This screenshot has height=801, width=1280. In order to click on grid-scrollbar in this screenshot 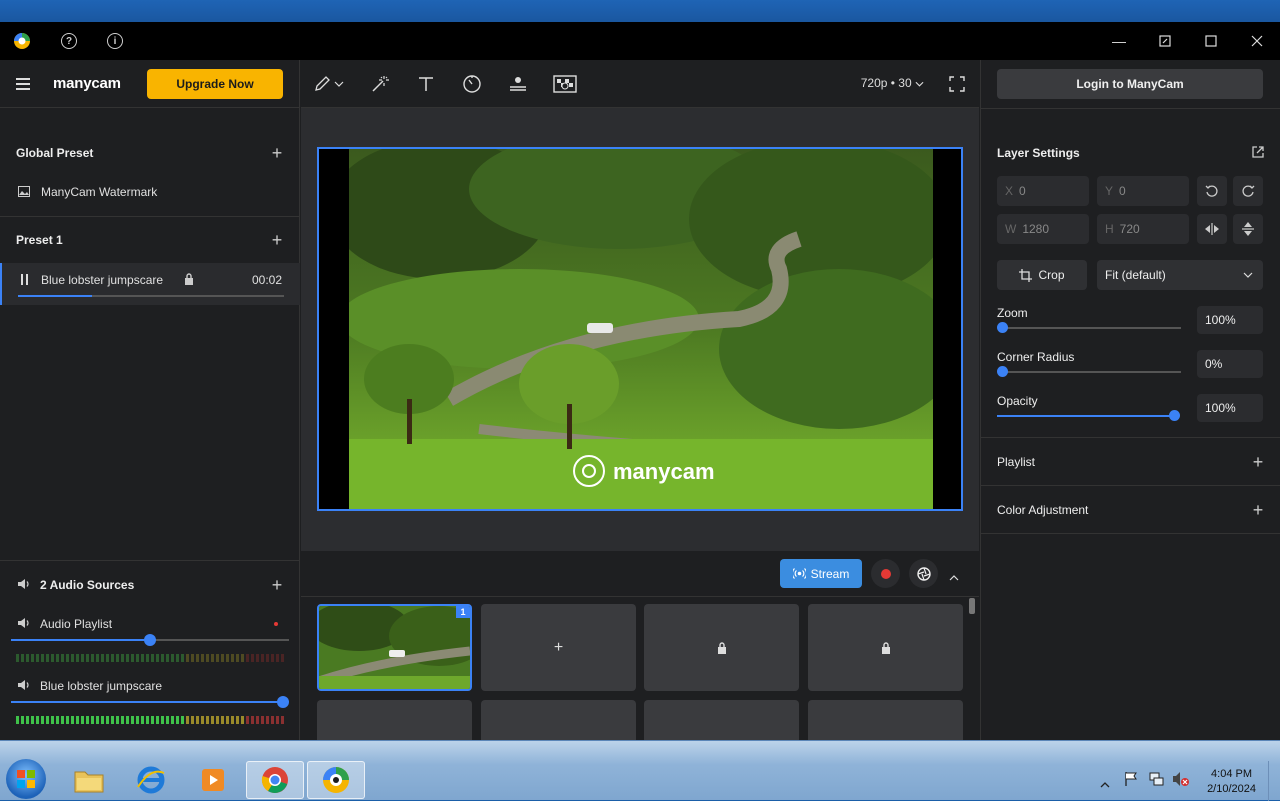, I will do `click(972, 606)`.